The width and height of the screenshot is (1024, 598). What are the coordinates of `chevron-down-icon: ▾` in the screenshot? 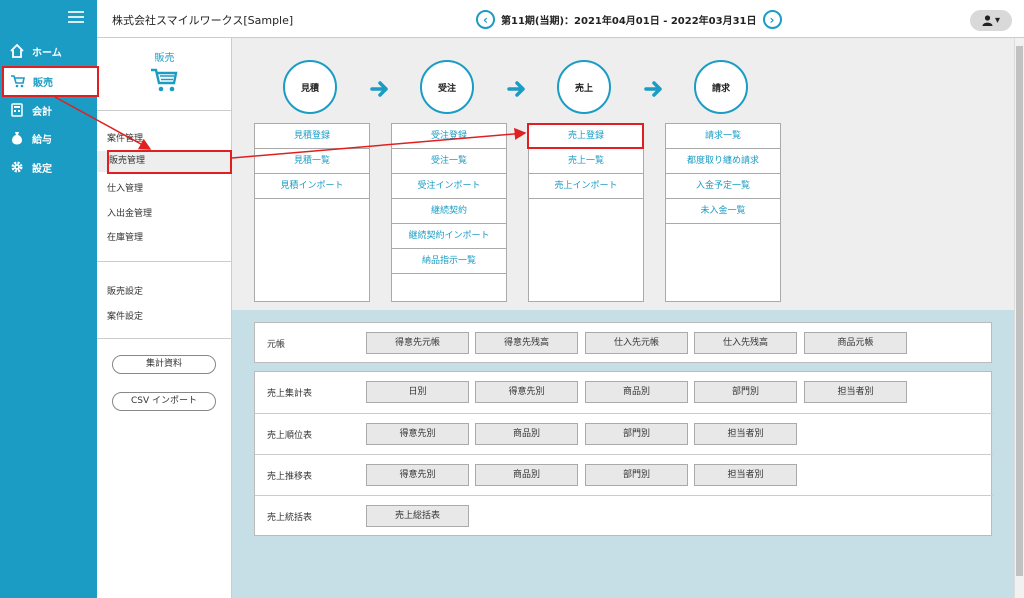 It's located at (997, 20).